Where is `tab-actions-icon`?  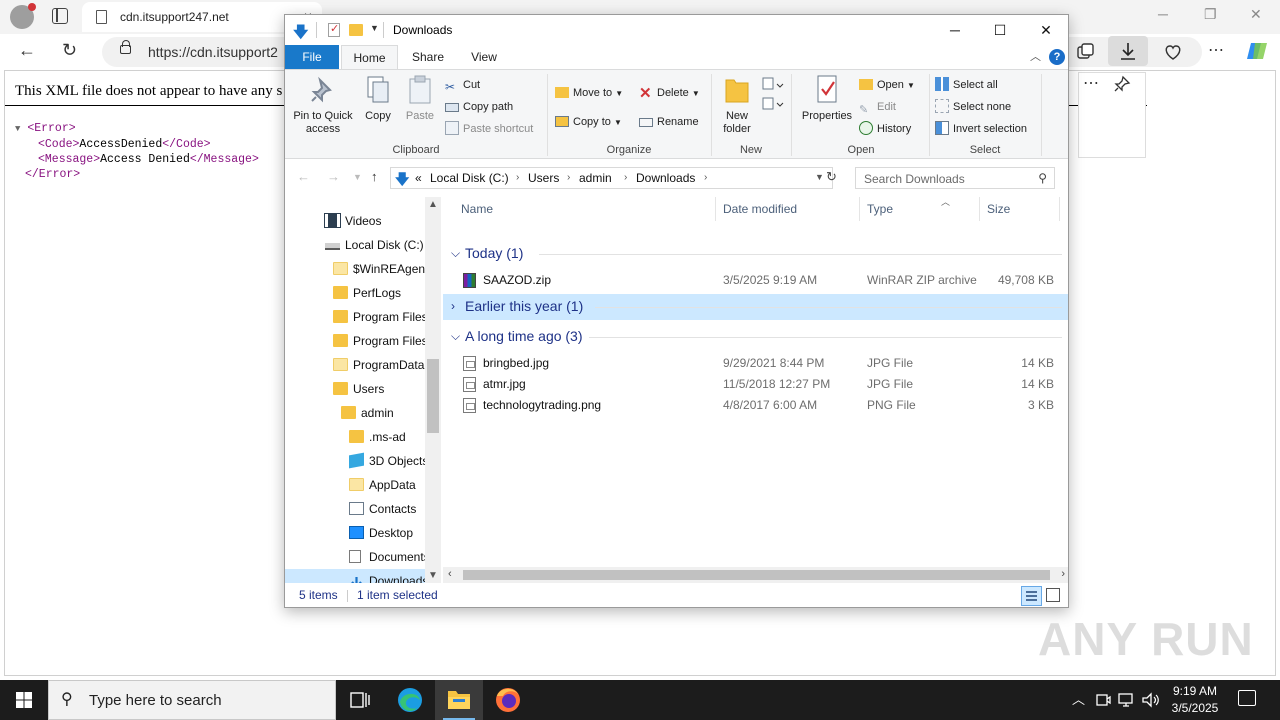 tab-actions-icon is located at coordinates (60, 16).